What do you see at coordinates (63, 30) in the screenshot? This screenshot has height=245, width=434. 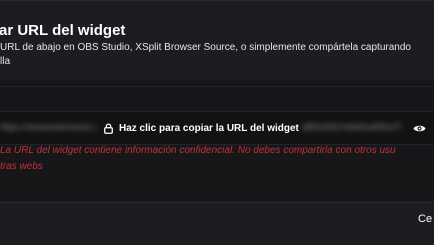 I see `dialog-title: ar URL del widget` at bounding box center [63, 30].